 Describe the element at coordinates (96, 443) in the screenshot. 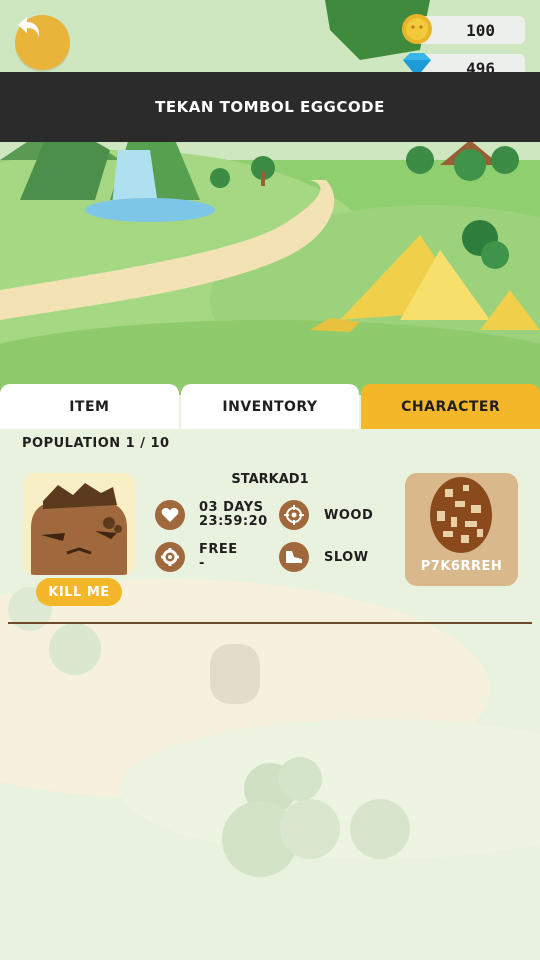

I see `population-count: POPULATION 1 / 10` at that location.